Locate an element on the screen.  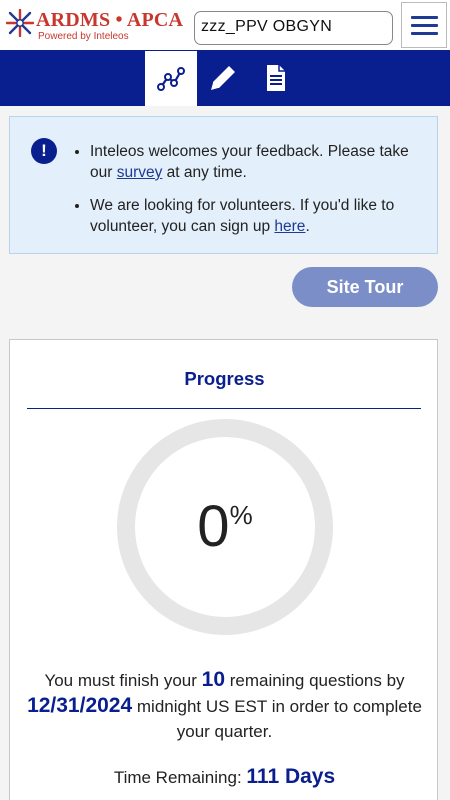
percent-value: 0 is located at coordinates (213, 526).